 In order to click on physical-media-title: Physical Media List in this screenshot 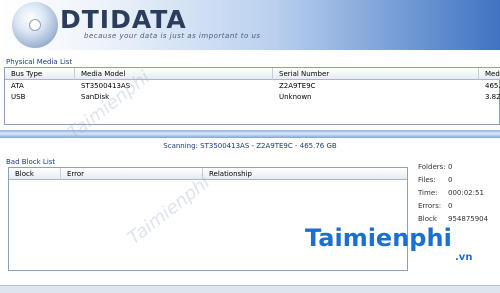, I will do `click(39, 62)`.